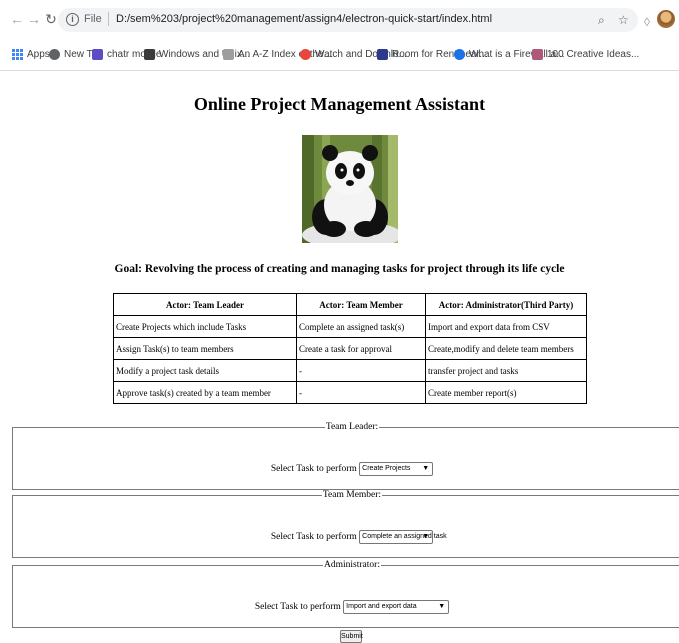  Describe the element at coordinates (228, 54) in the screenshot. I see `page-icon` at that location.